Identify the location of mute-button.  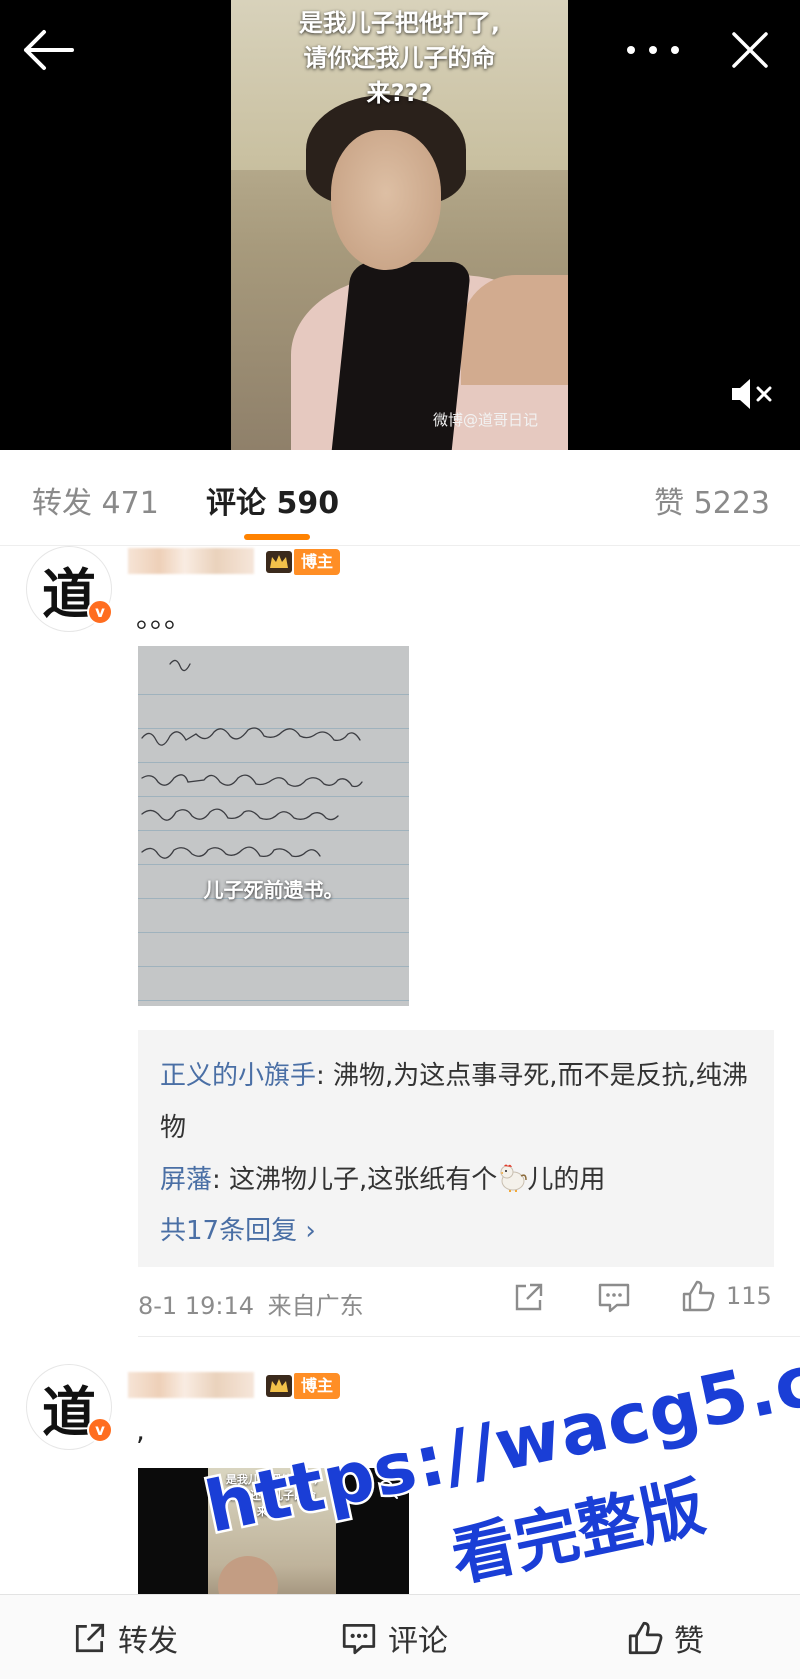
(752, 394).